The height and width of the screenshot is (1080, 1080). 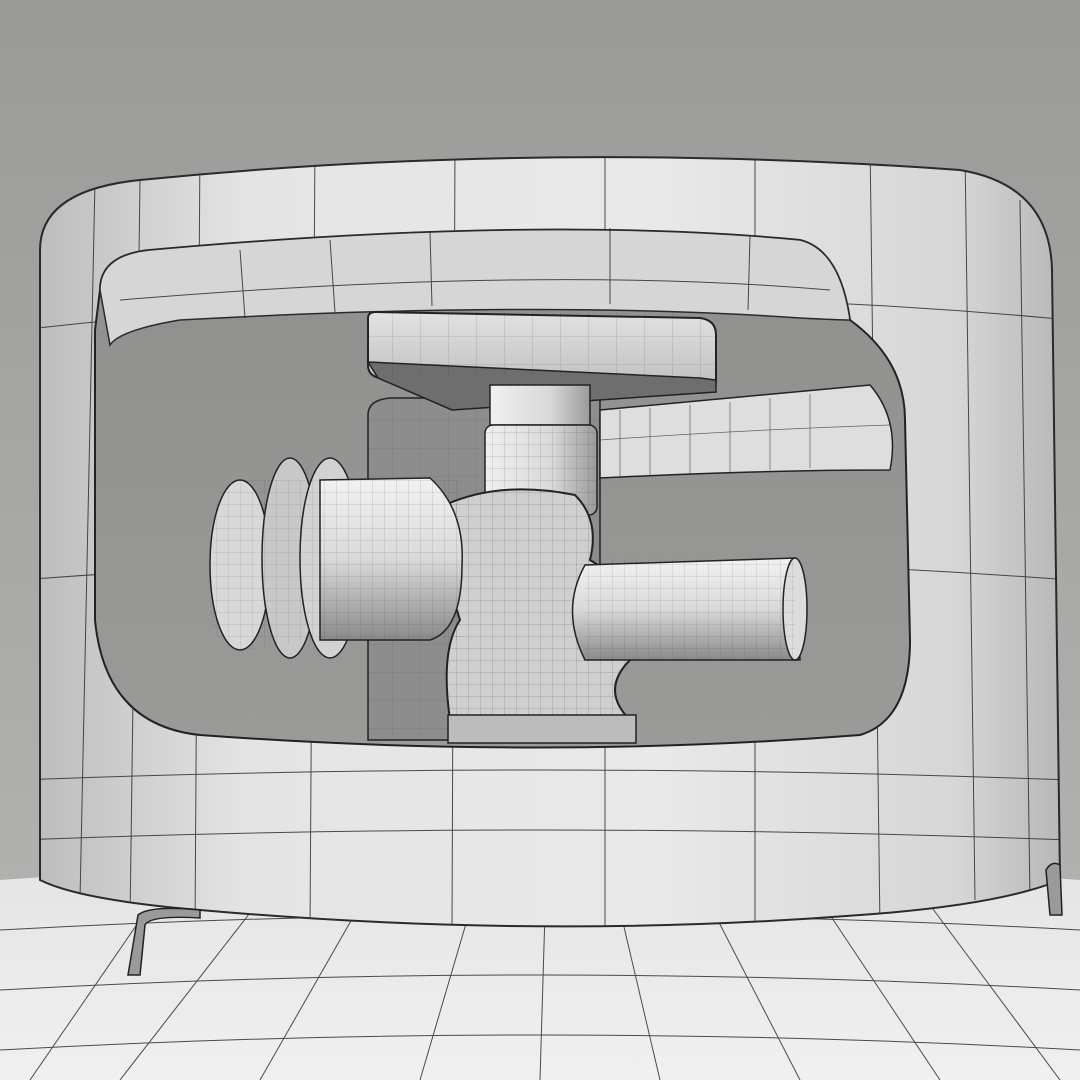 What do you see at coordinates (336, 558) in the screenshot?
I see `left-threaded-outlet` at bounding box center [336, 558].